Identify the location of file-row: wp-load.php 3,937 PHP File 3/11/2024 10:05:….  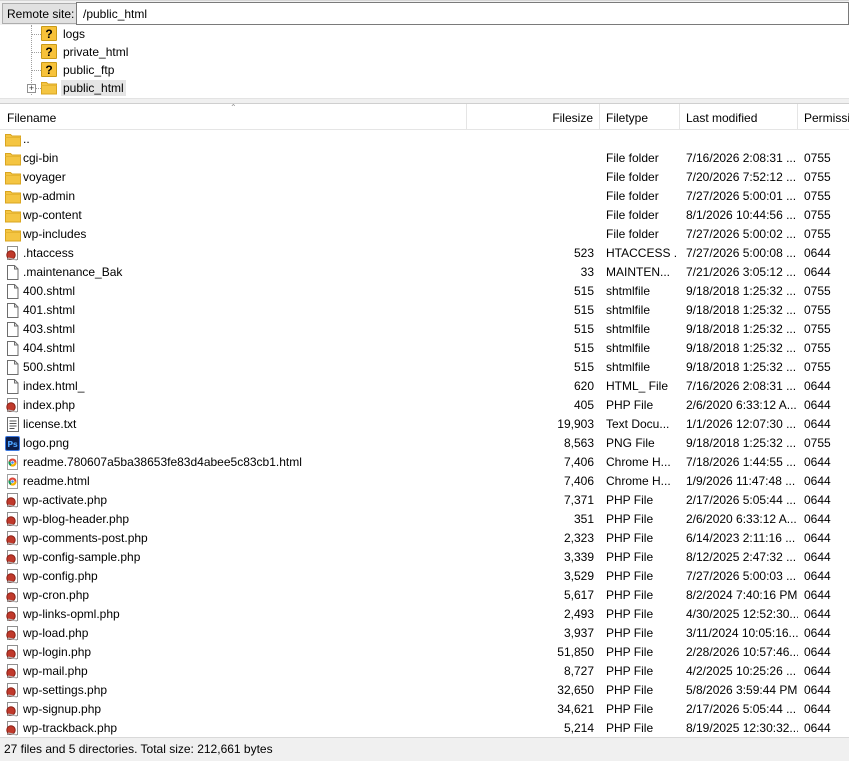
(424, 633).